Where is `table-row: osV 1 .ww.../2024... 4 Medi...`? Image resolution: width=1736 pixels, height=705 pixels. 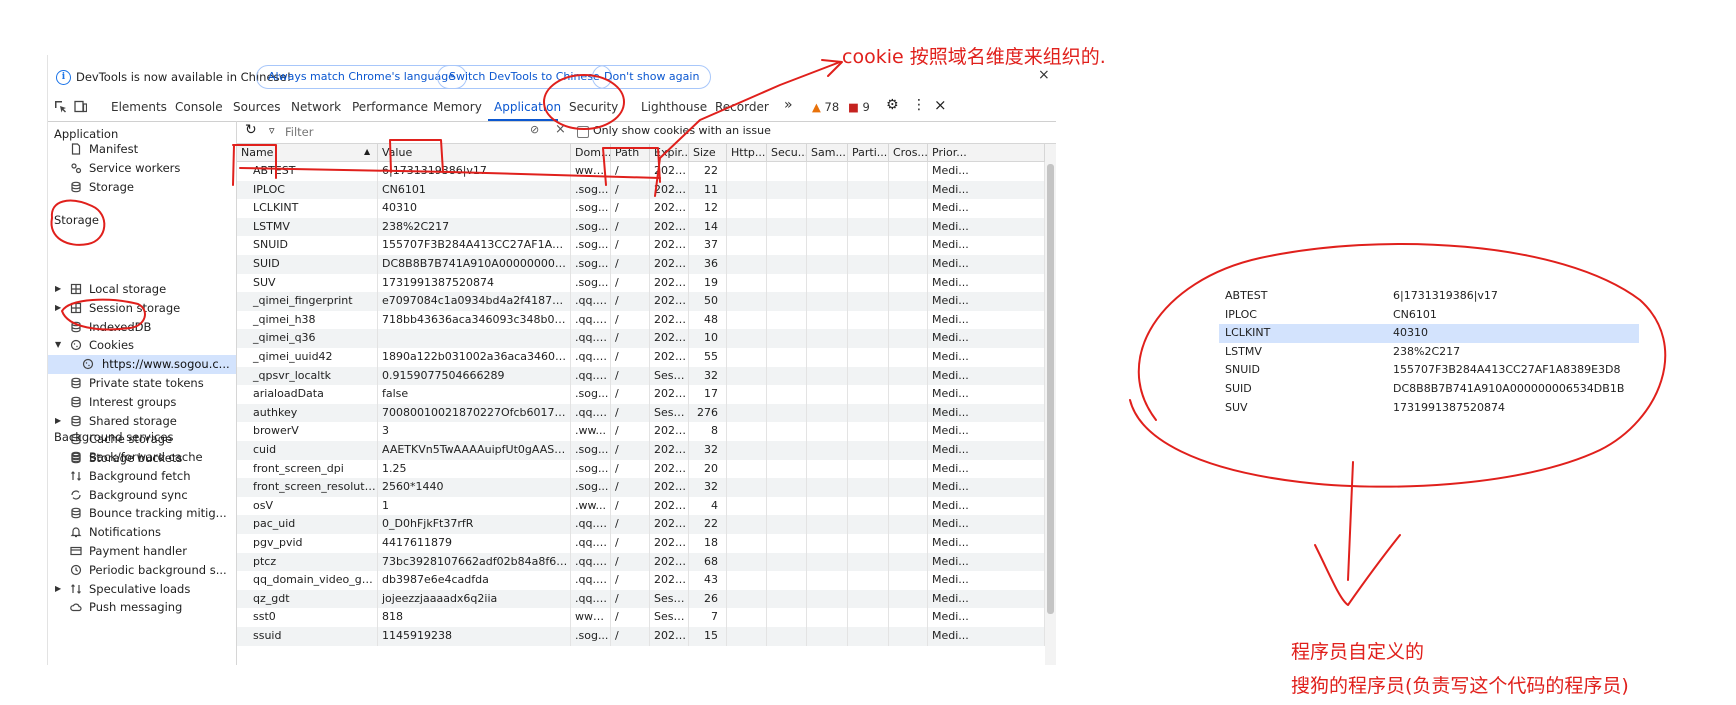 table-row: osV 1 .ww.../2024... 4 Medi... is located at coordinates (641, 506).